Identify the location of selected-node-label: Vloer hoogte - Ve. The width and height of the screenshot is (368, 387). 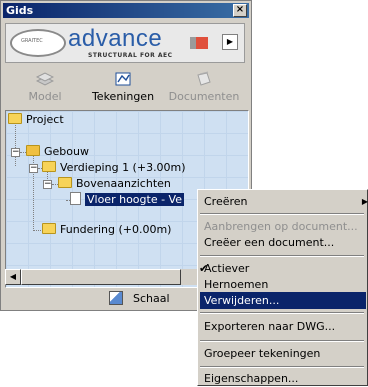
(134, 199).